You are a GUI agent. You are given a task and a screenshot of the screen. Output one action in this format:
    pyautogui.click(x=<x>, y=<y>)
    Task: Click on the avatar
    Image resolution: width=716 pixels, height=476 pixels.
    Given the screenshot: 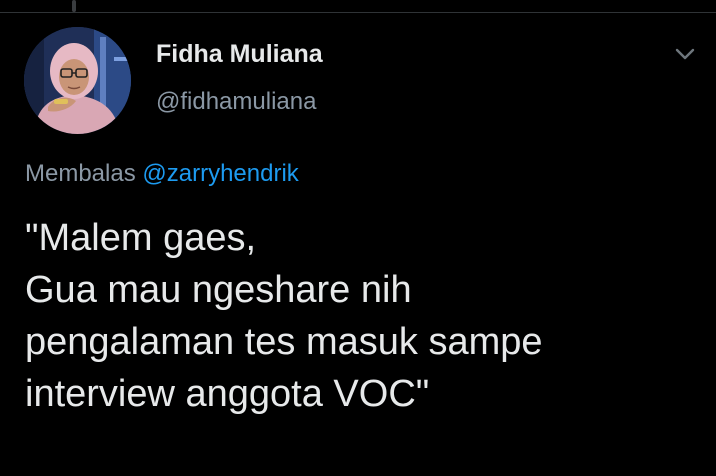 What is the action you would take?
    pyautogui.click(x=77, y=80)
    